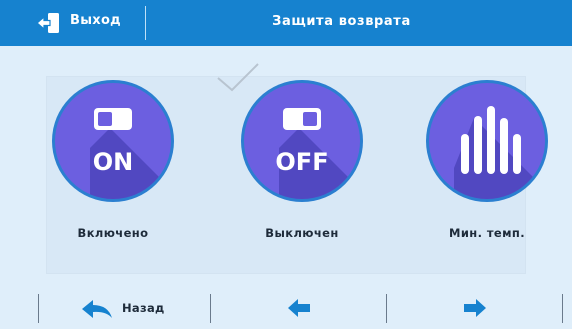 This screenshot has width=572, height=329. What do you see at coordinates (301, 162) in the screenshot?
I see `option-badge: OFF` at bounding box center [301, 162].